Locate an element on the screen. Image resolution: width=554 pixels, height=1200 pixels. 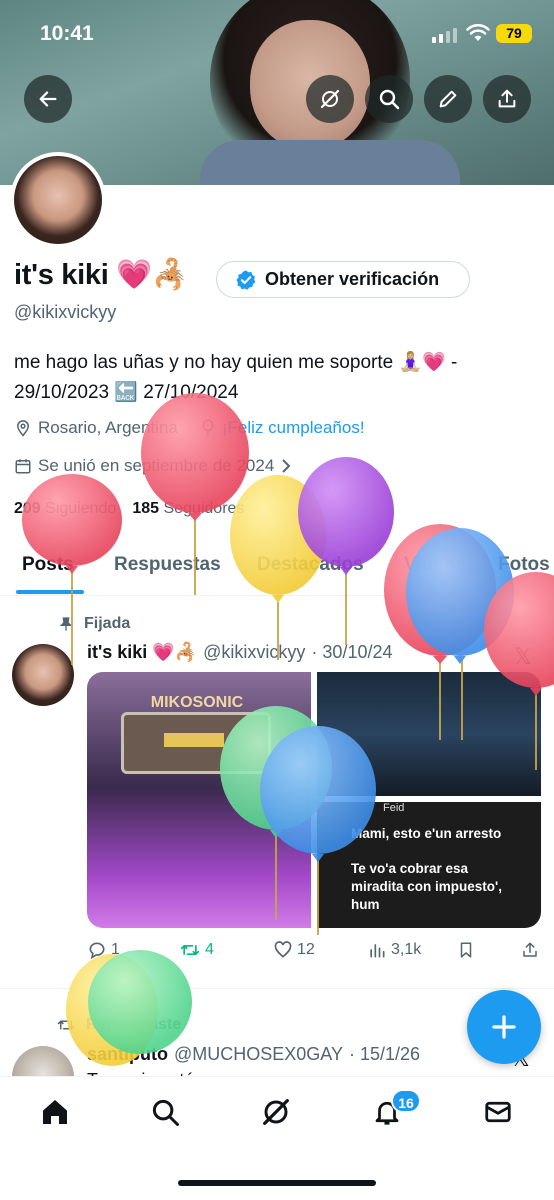
wifi-icon is located at coordinates (478, 32).